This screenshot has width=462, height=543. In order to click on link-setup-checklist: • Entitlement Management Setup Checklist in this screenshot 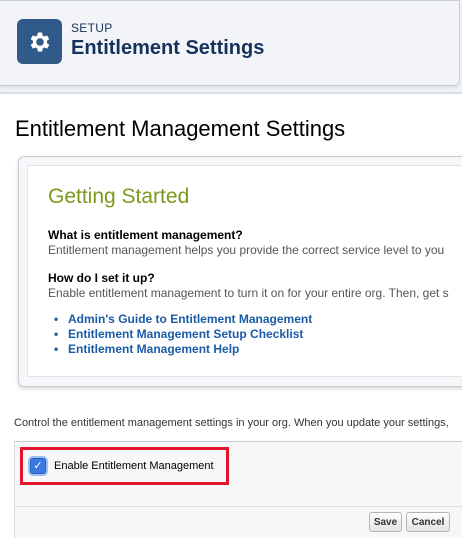, I will do `click(180, 334)`.